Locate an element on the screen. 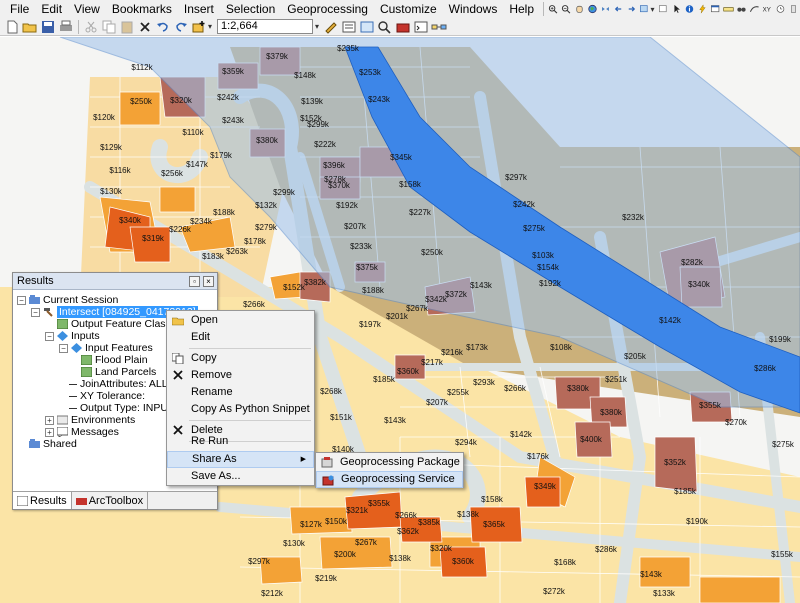 This screenshot has width=800, height=603. menu-item-rename: Rename is located at coordinates (240, 392).